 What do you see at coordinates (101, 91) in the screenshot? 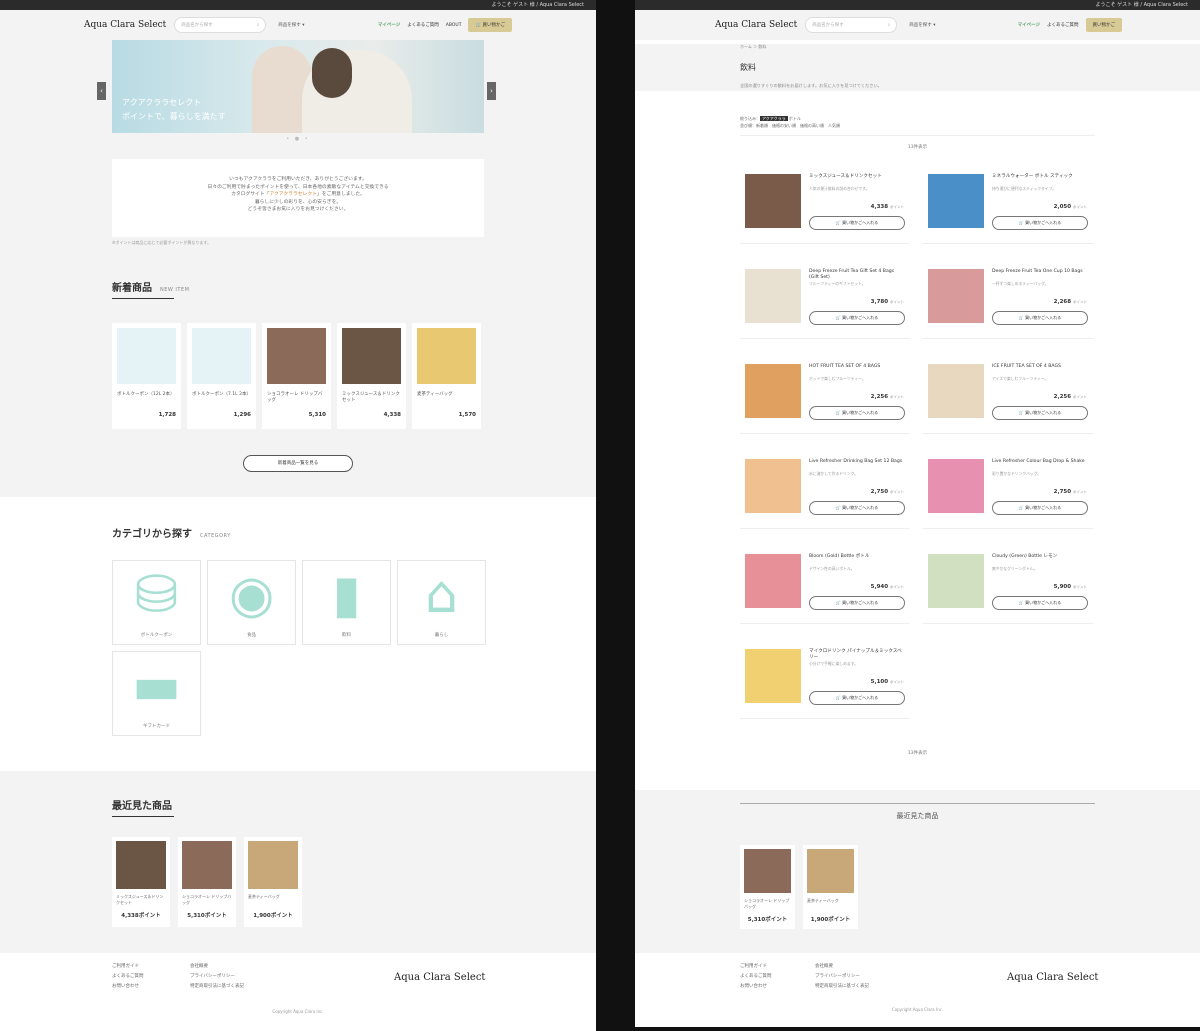
I see `carousel-prev-icon: ‹` at bounding box center [101, 91].